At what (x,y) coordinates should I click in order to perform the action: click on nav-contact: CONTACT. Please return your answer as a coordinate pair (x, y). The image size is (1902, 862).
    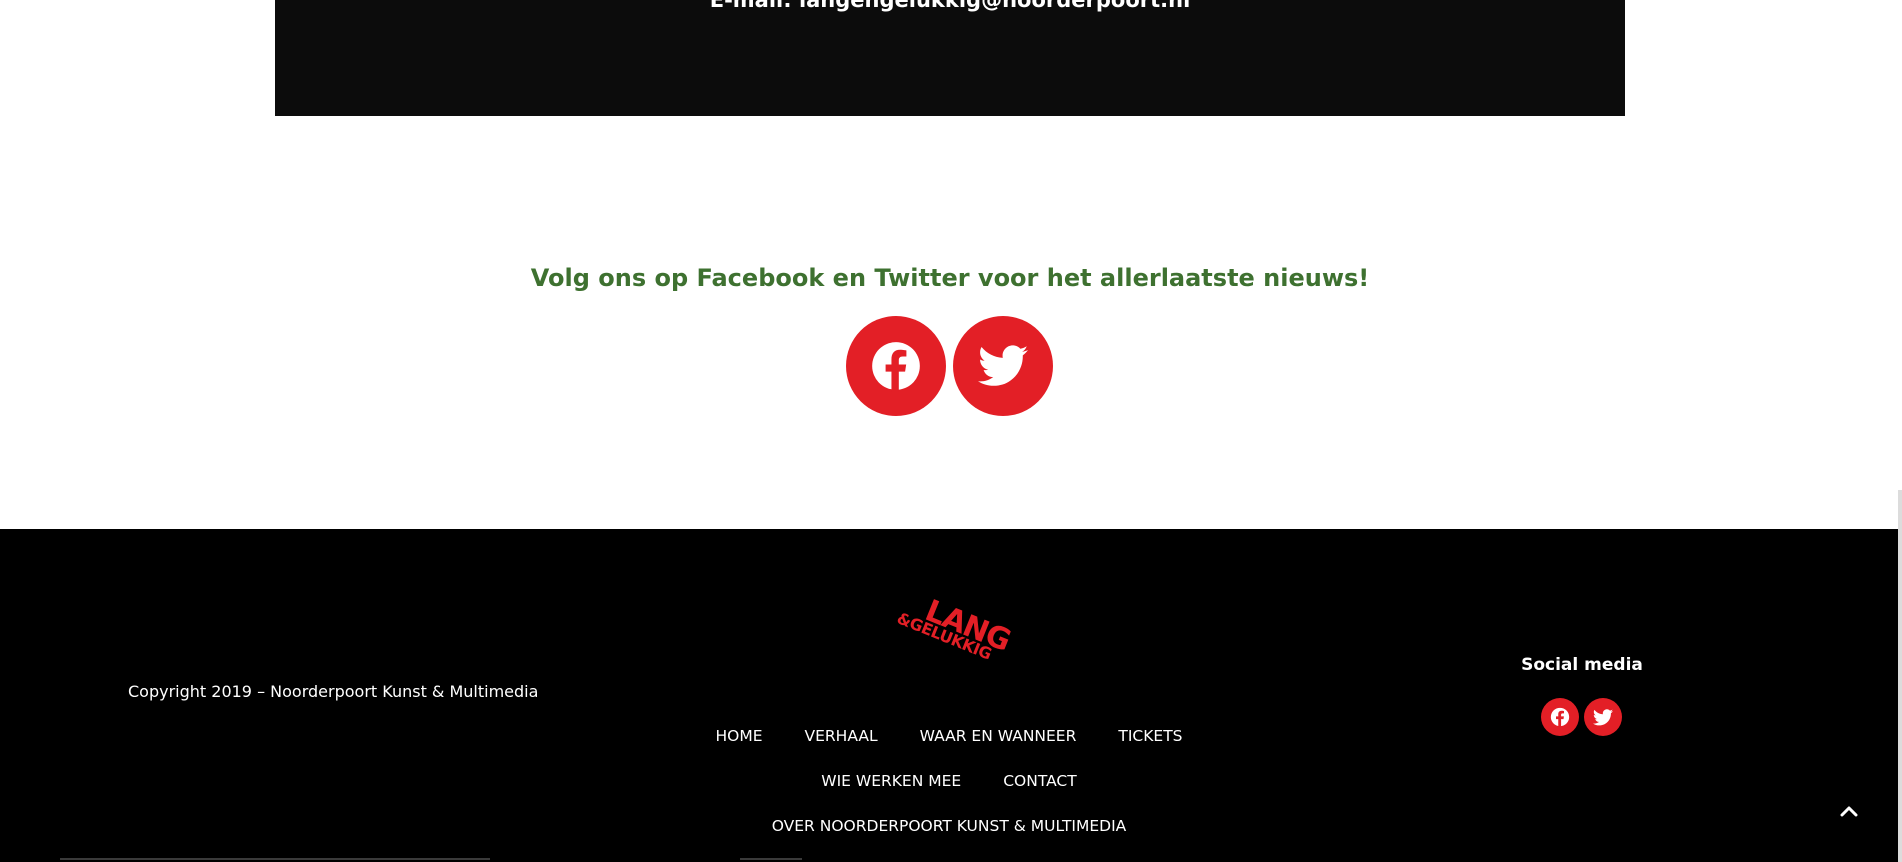
    Looking at the image, I should click on (1040, 781).